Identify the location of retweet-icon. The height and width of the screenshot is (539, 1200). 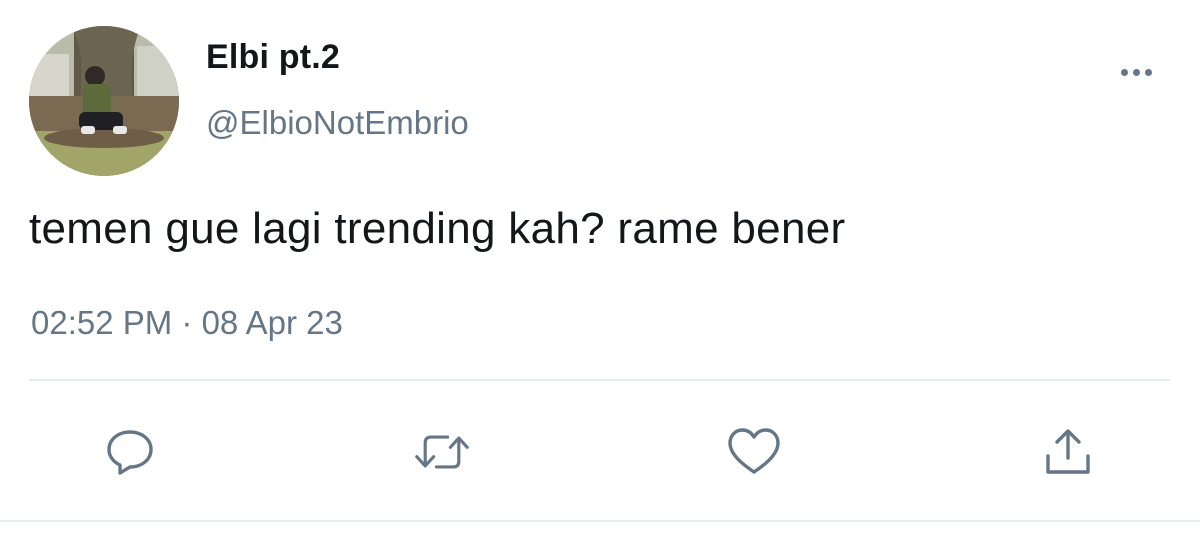
(442, 452).